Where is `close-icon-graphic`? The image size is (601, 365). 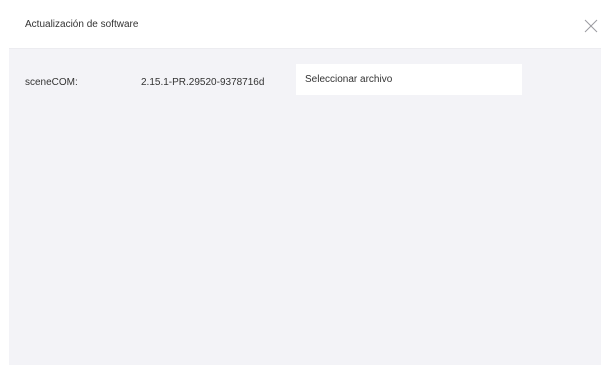
close-icon-graphic is located at coordinates (591, 26).